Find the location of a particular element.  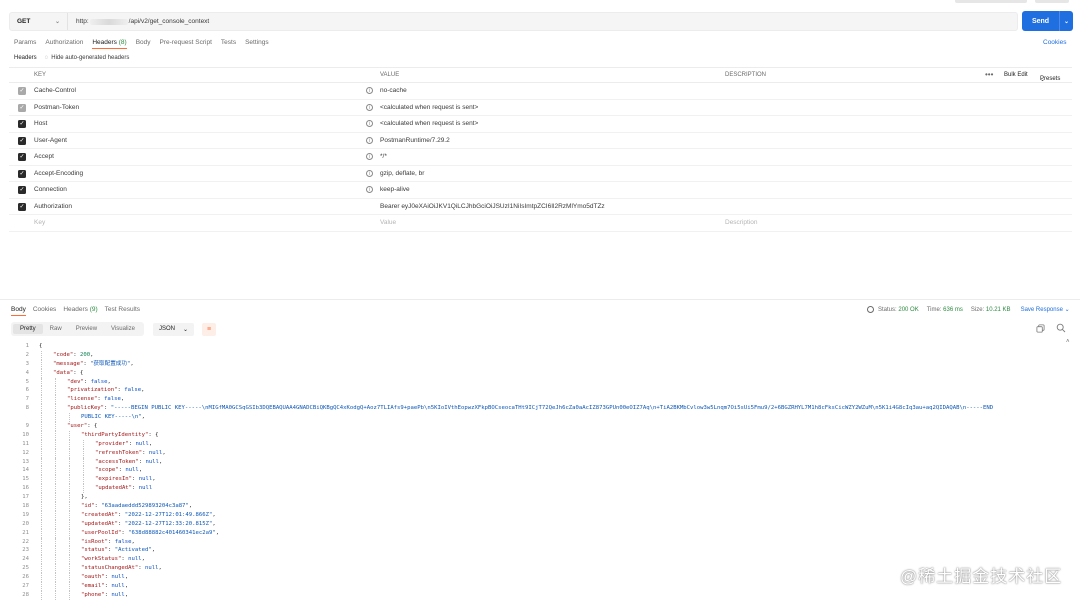

response-view-bar: Pretty Raw Preview Visualize JSON ⌄ ≡ is located at coordinates (113, 329).